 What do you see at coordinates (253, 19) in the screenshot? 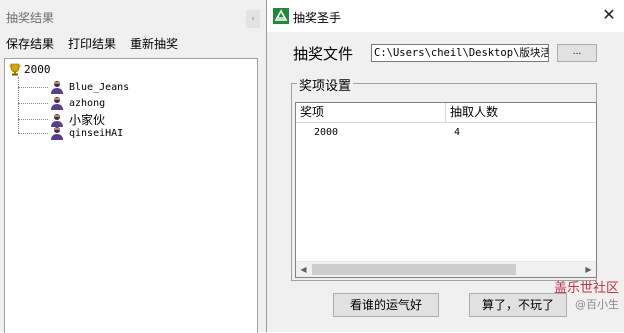
I see `window-control-button: ‹` at bounding box center [253, 19].